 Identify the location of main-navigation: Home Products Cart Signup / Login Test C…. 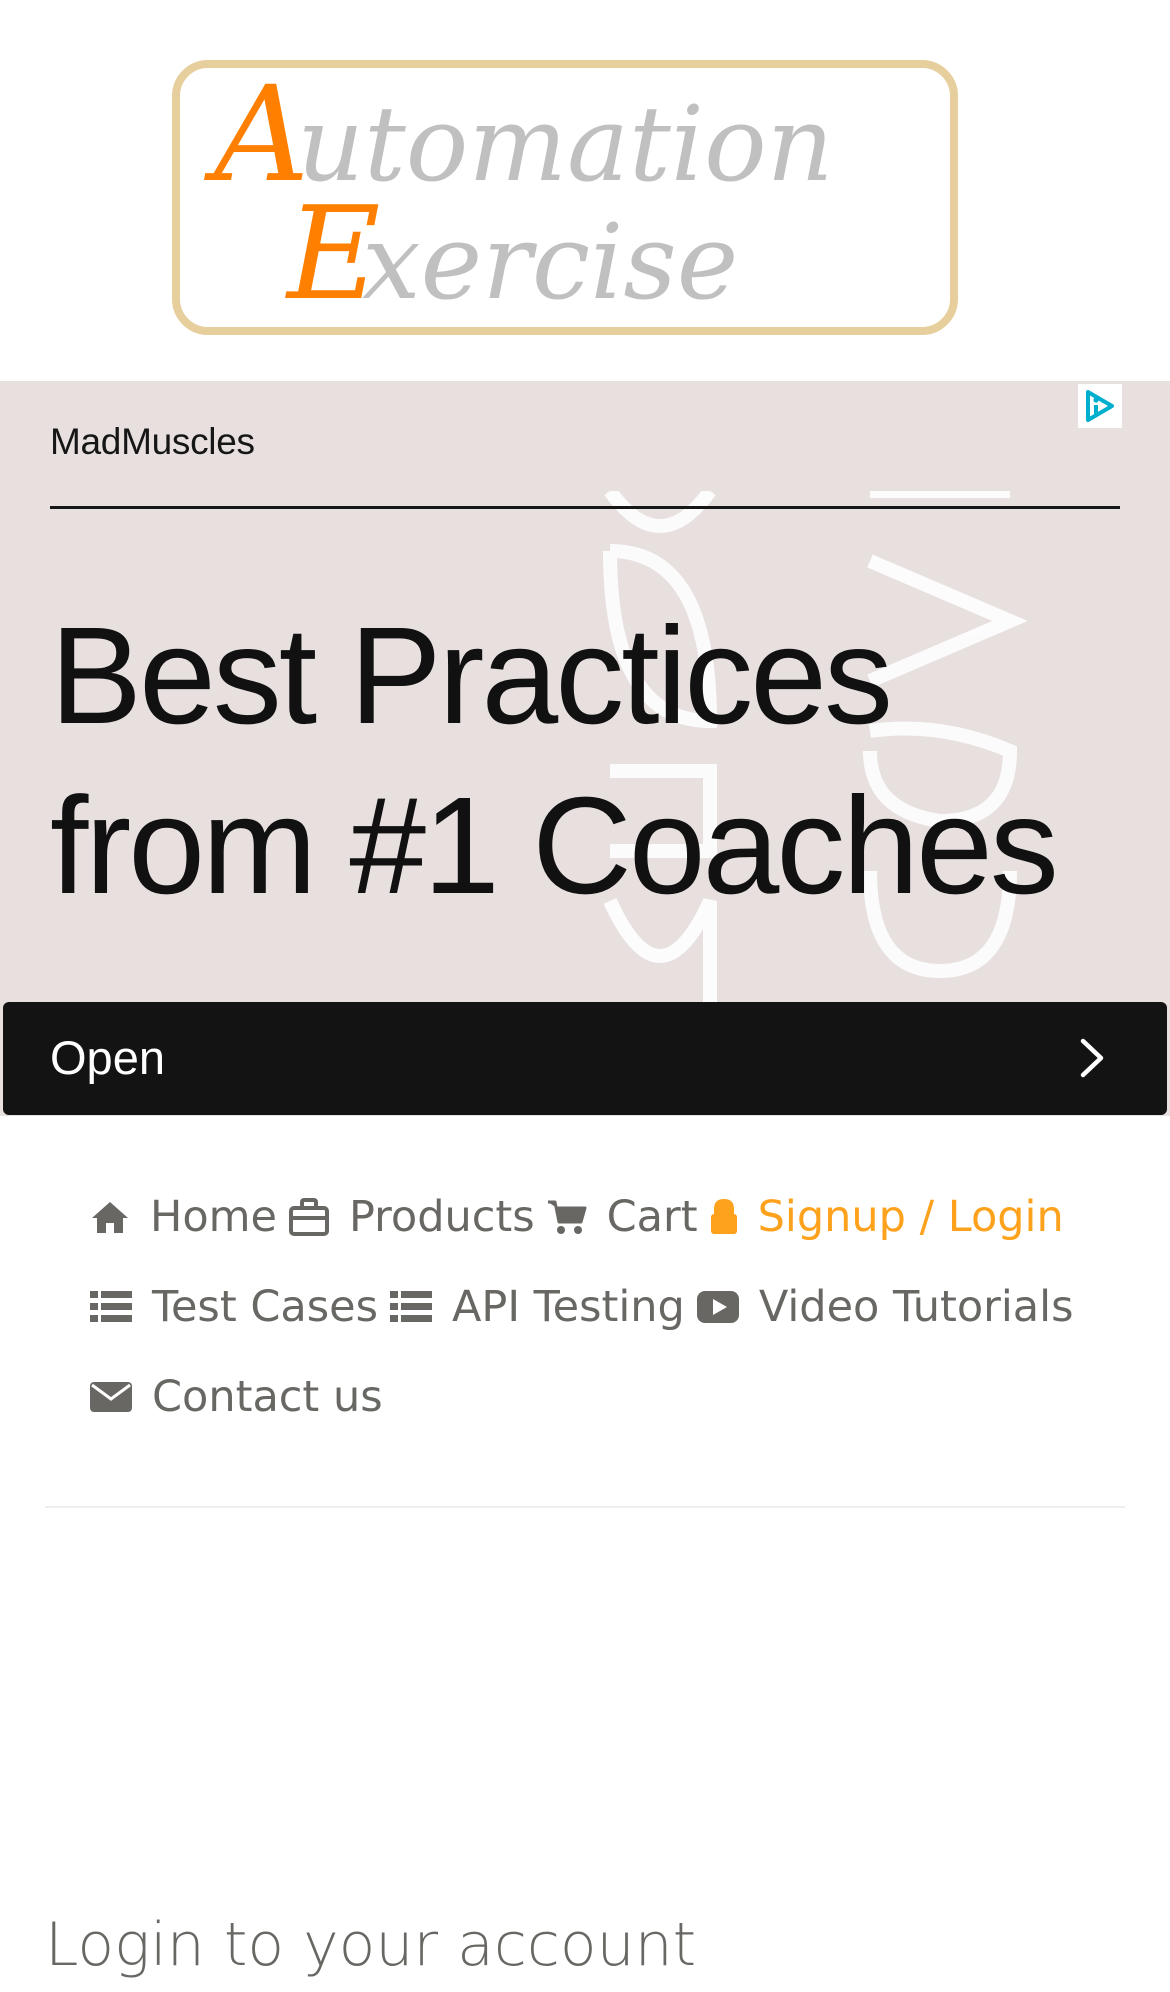
(600, 1307).